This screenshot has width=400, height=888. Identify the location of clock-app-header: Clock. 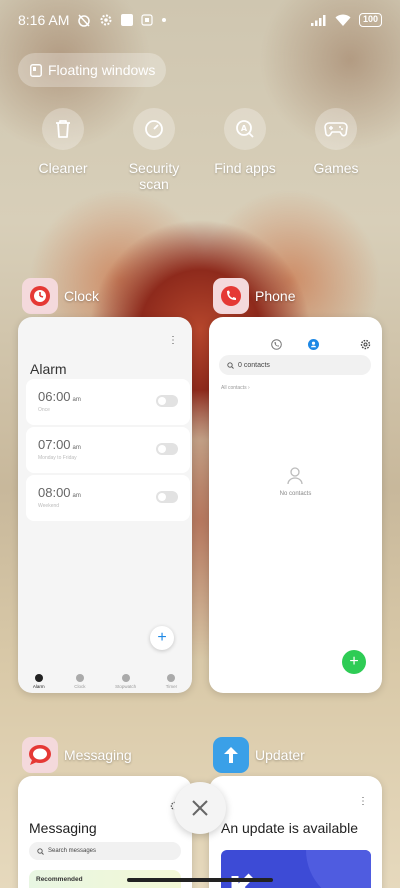
(60, 296).